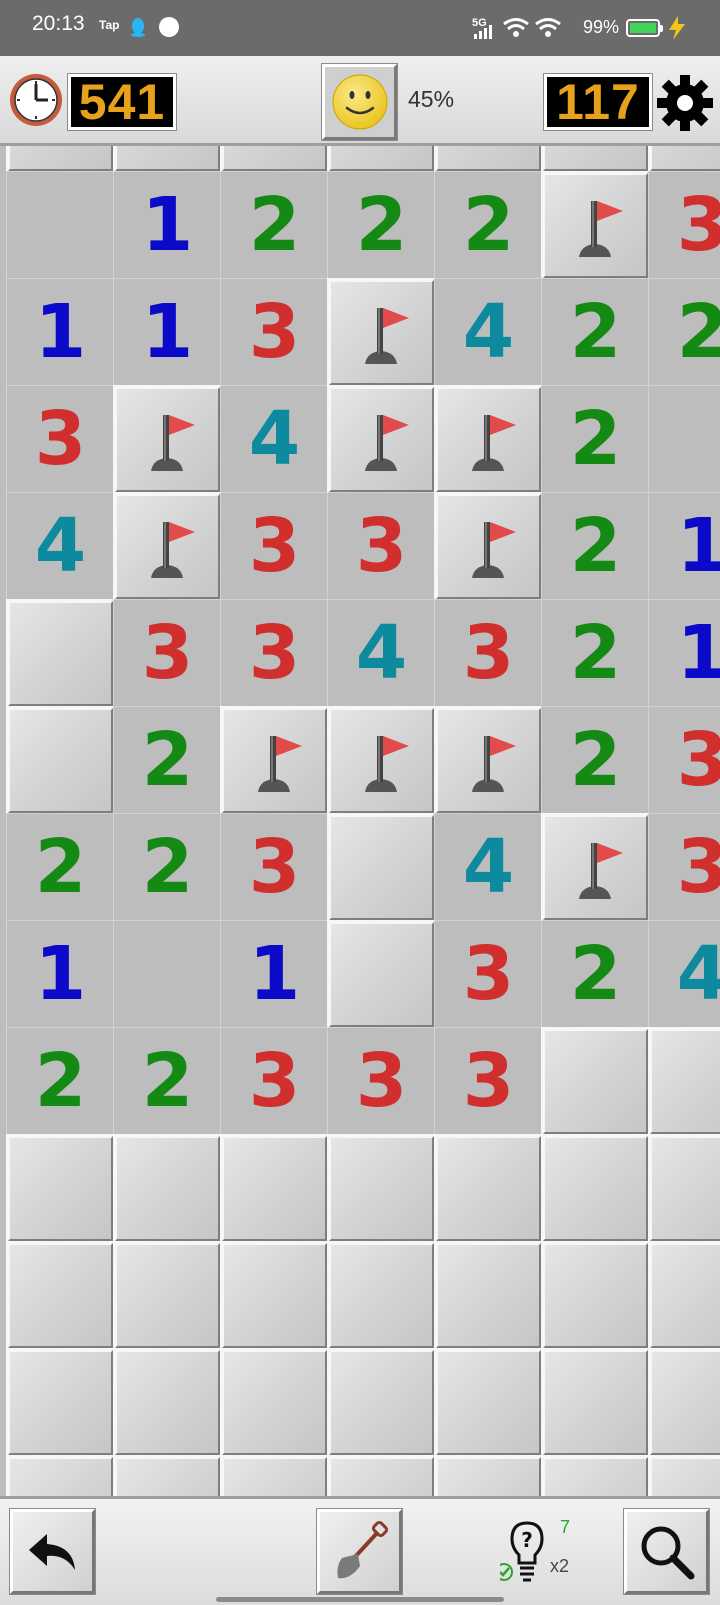  Describe the element at coordinates (52, 1551) in the screenshot. I see `undo-button` at that location.